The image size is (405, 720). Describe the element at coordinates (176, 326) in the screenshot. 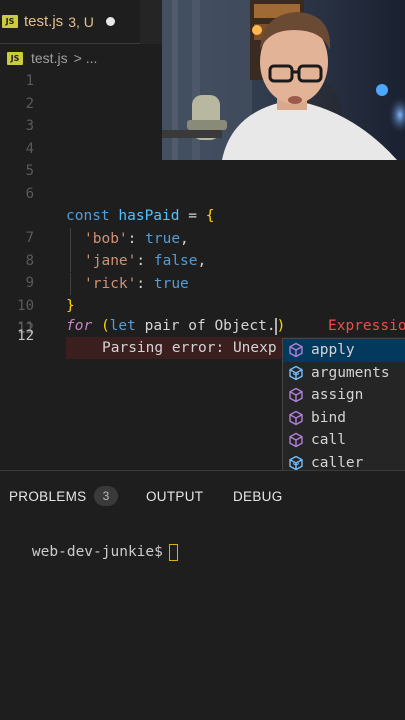

I see `code-text: for (let pair of Object.)` at that location.